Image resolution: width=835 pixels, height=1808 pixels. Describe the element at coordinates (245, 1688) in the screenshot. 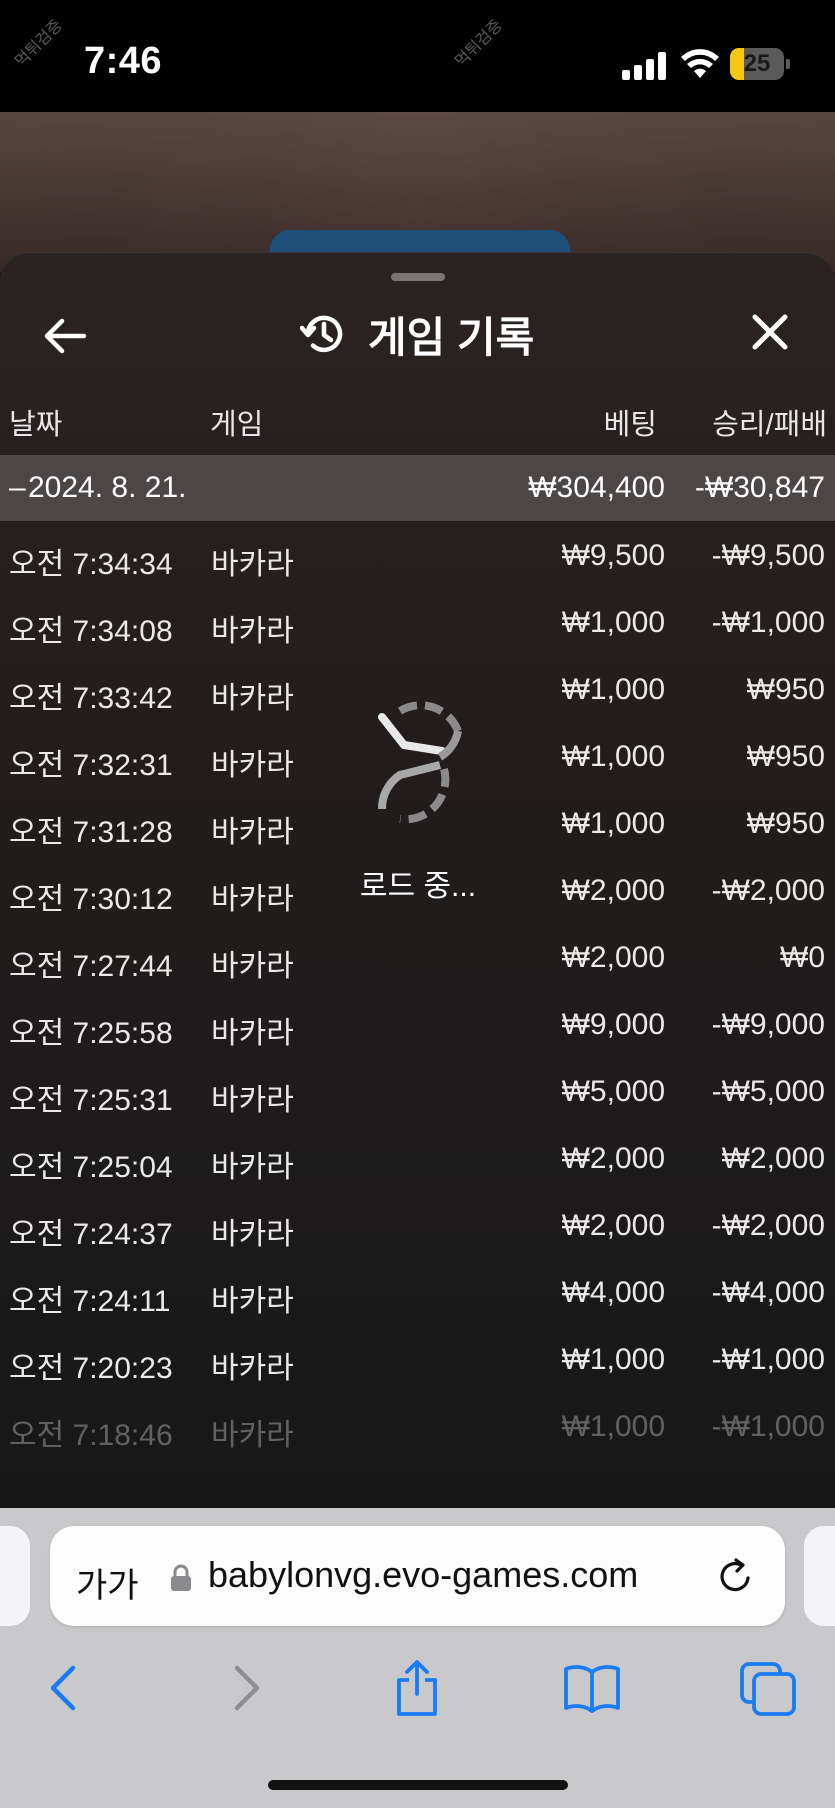

I see `forward-icon` at that location.